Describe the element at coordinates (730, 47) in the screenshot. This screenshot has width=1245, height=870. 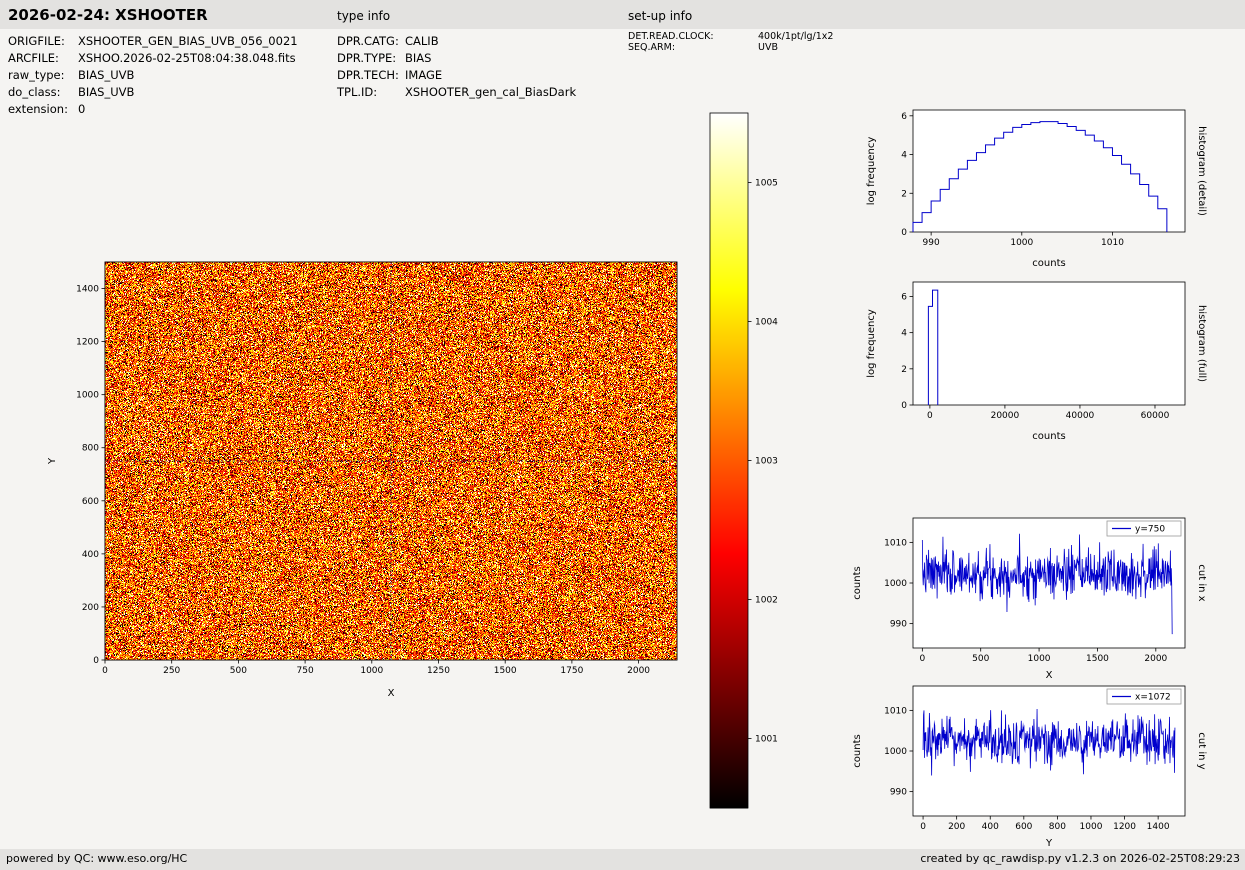
I see `meta-row-seq-arm: SEQ.ARM: UVB` at that location.